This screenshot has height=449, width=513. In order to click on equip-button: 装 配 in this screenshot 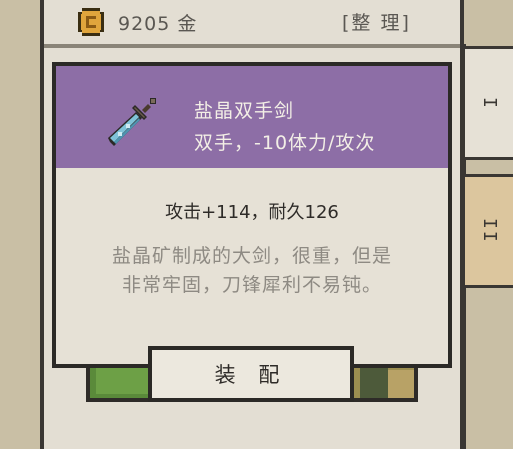, I will do `click(251, 374)`.